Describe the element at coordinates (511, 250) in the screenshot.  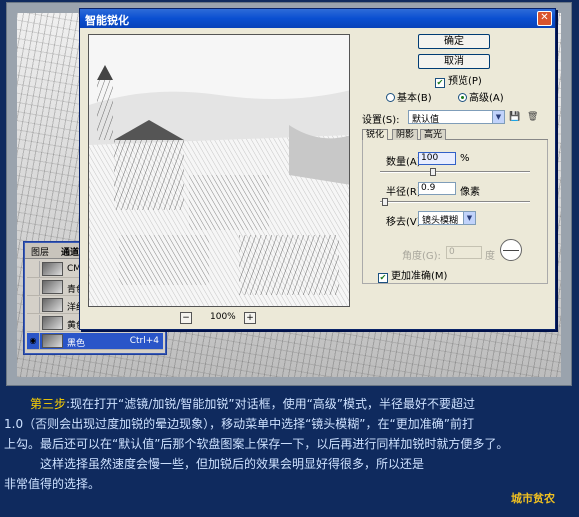
I see `angle-dial-icon` at that location.